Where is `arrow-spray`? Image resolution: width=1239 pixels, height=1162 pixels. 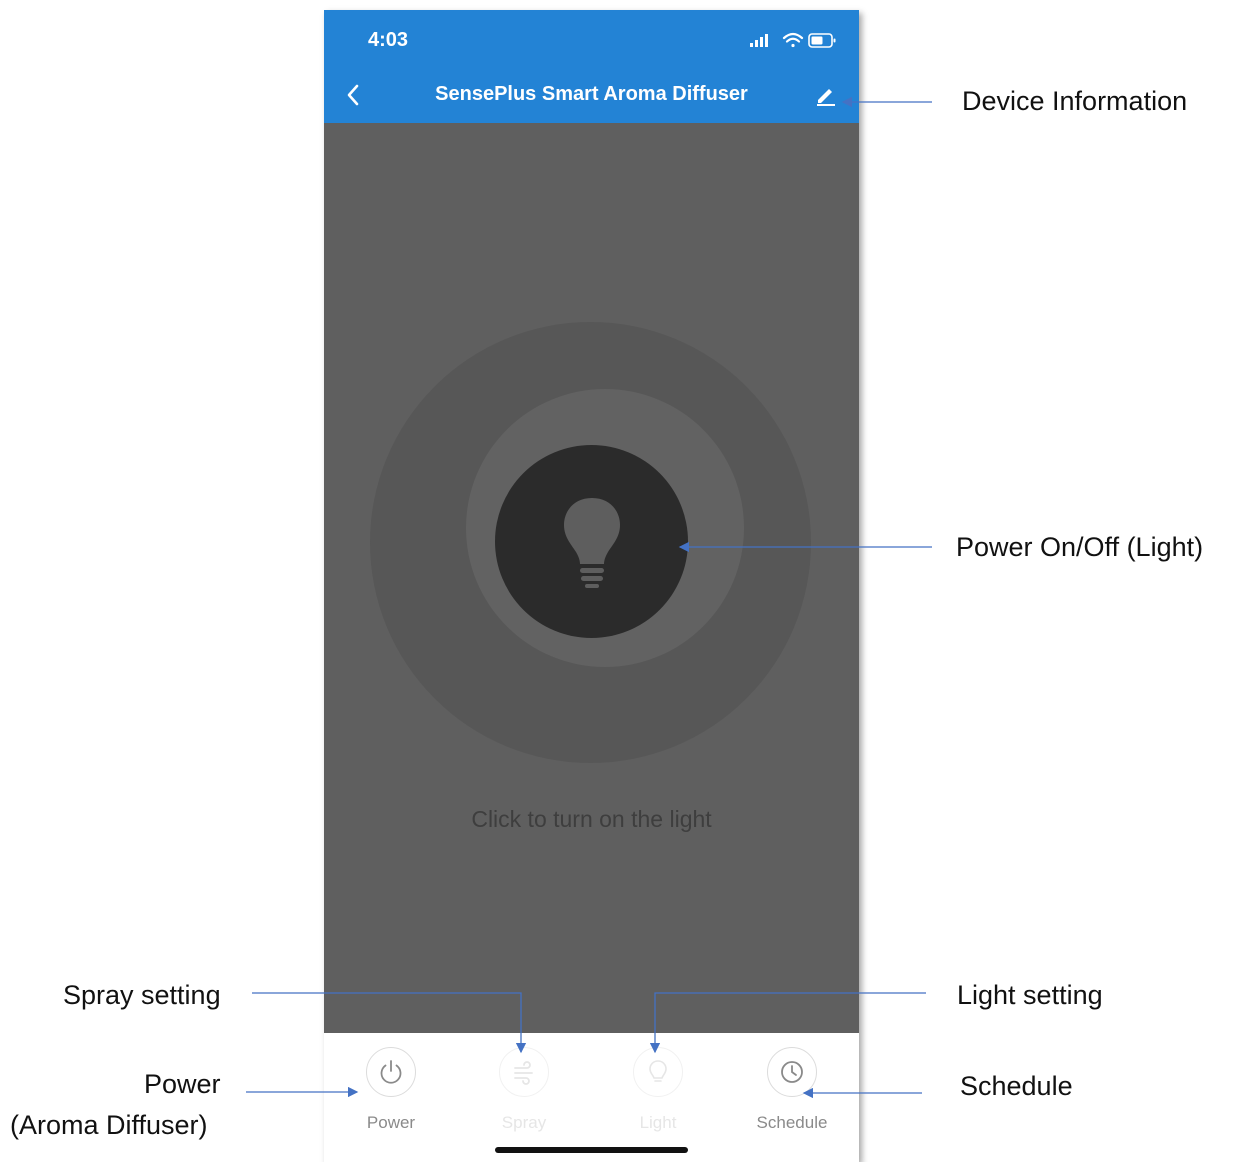 arrow-spray is located at coordinates (389, 1023).